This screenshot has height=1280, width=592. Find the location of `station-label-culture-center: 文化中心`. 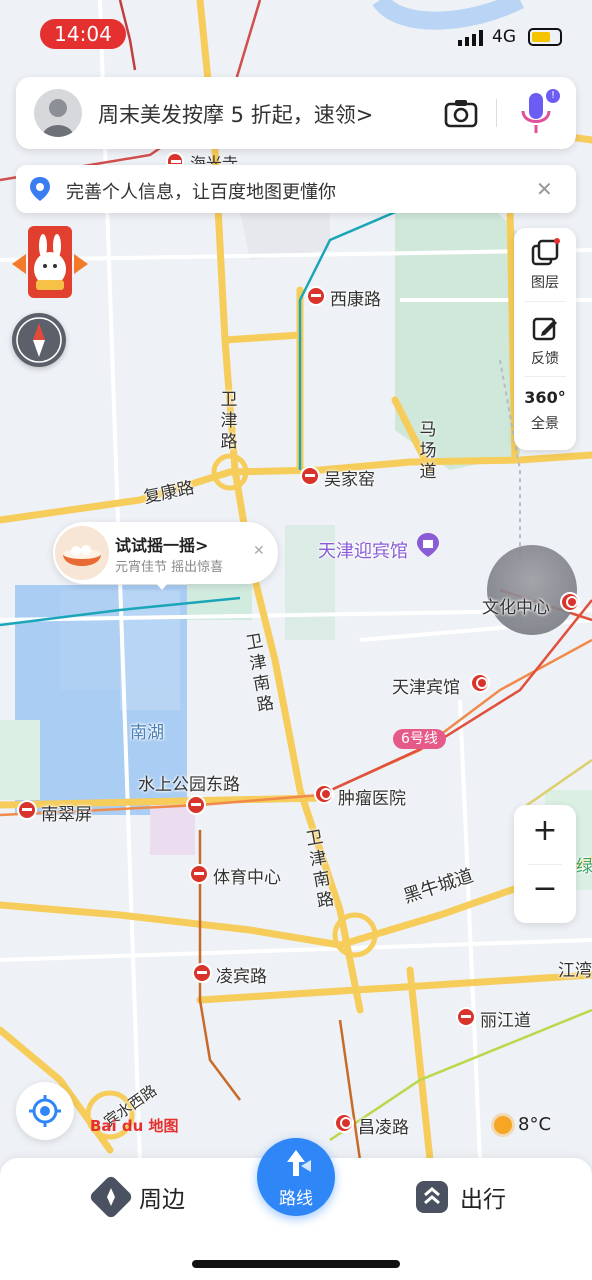

station-label-culture-center: 文化中心 is located at coordinates (516, 605).